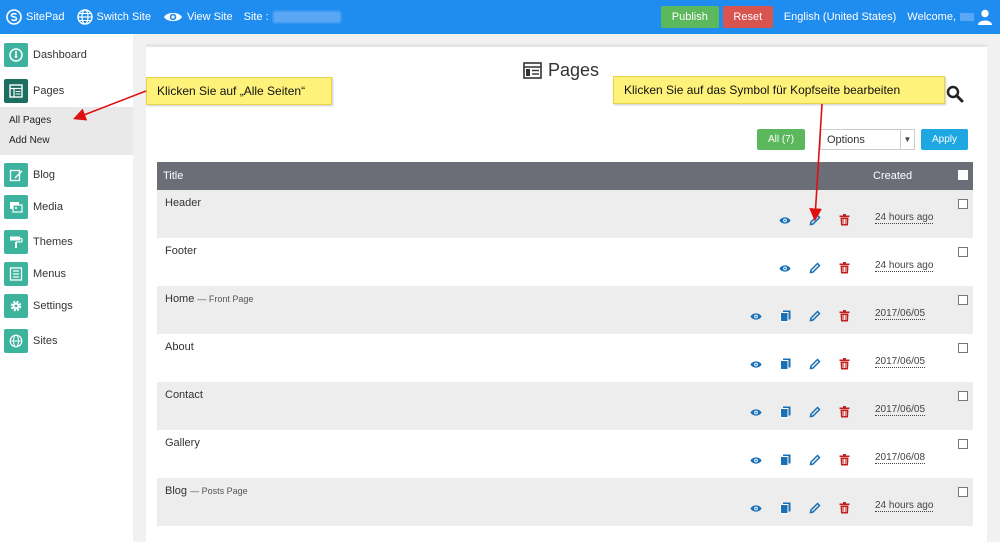 This screenshot has height=542, width=1000. Describe the element at coordinates (66, 91) in the screenshot. I see `sidebar-item-pages: Pages` at that location.